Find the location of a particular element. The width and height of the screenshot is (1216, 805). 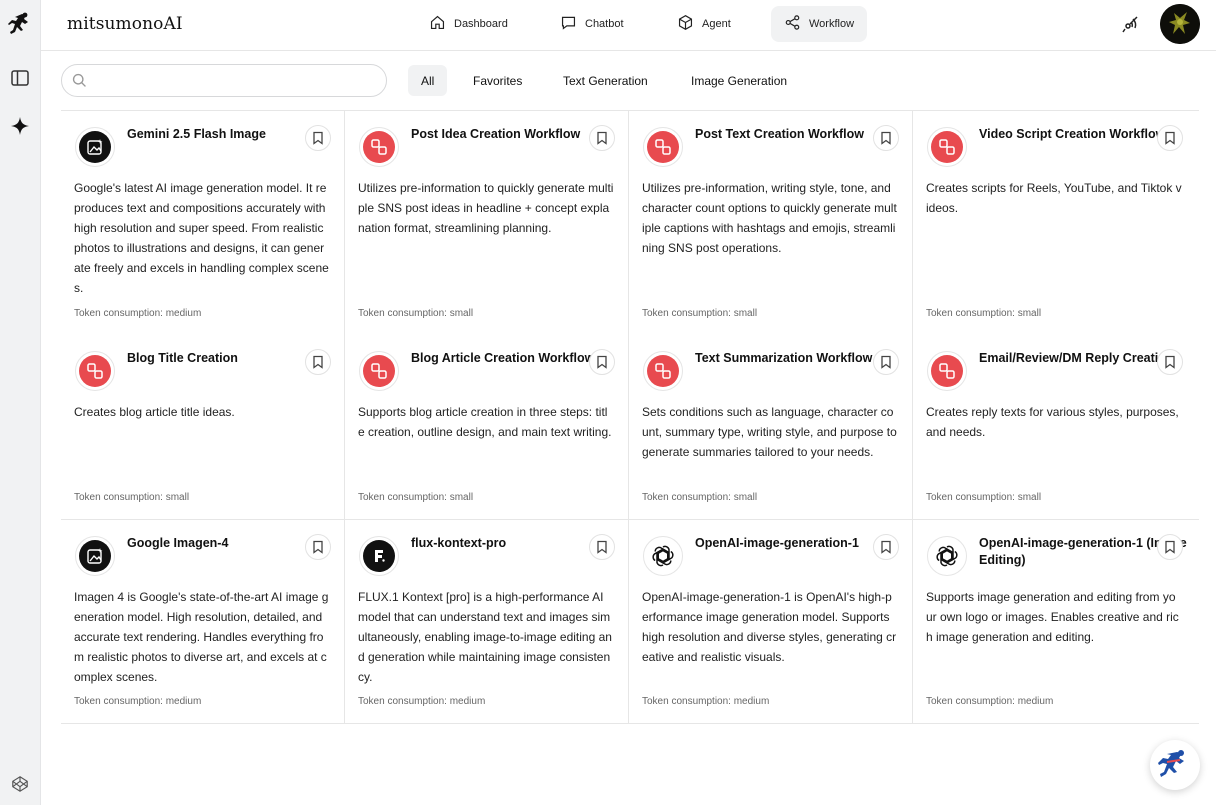

card-title: Google Imagen-4 is located at coordinates (178, 543).